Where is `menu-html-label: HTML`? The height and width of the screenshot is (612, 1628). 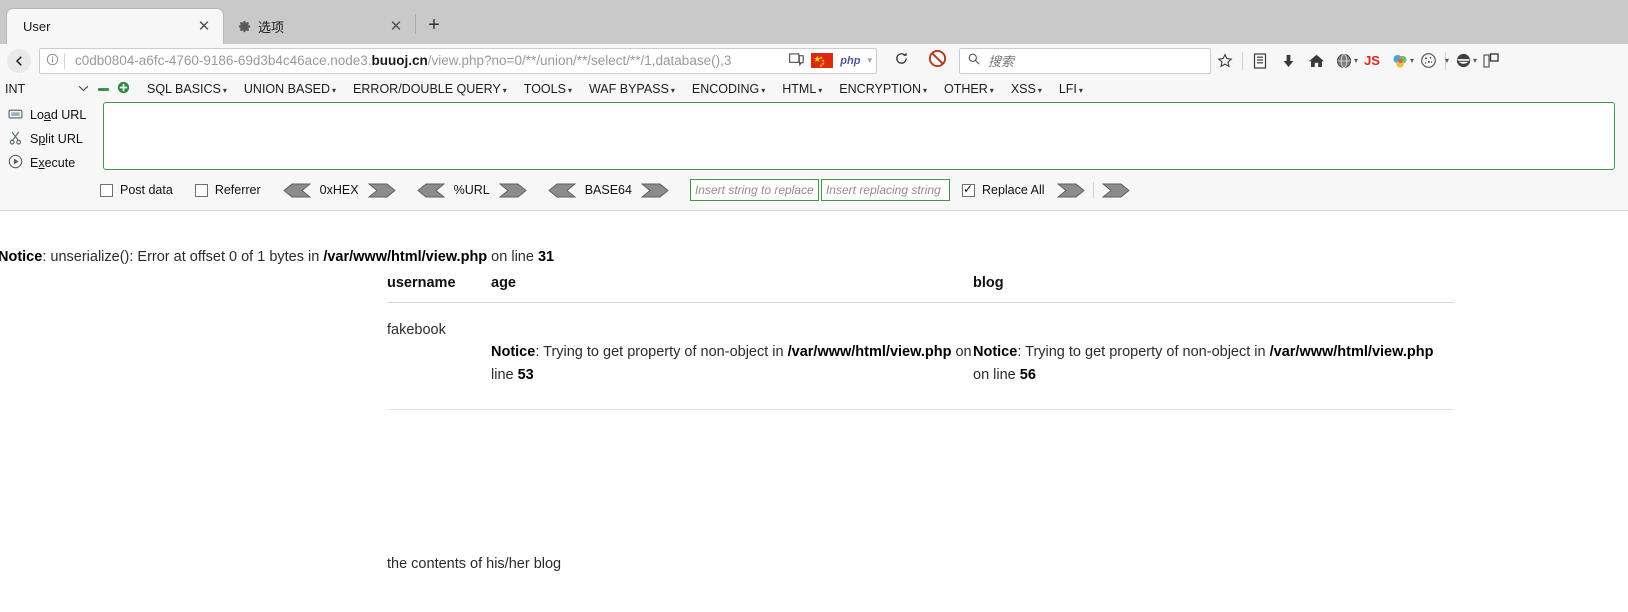
menu-html-label: HTML is located at coordinates (799, 89).